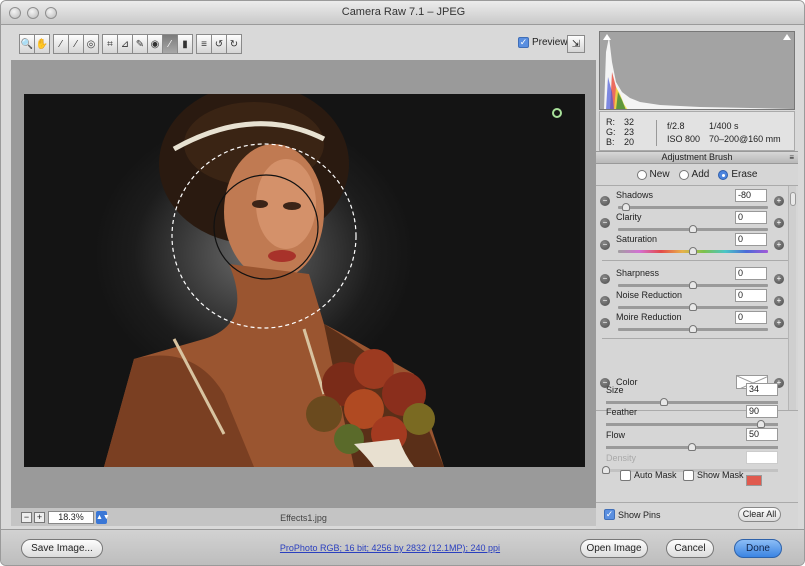  I want to click on r-value: 32, so click(628, 122).